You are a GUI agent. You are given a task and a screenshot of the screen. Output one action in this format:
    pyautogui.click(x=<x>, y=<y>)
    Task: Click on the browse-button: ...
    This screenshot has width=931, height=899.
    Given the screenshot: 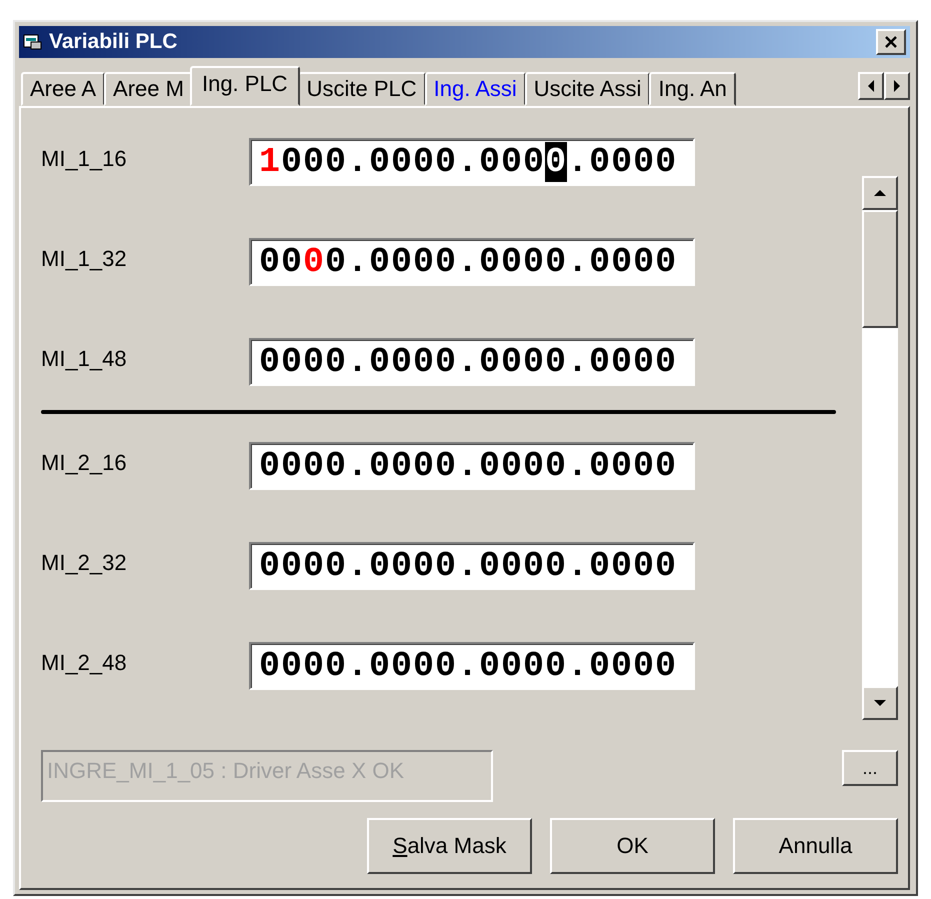 What is the action you would take?
    pyautogui.click(x=870, y=768)
    